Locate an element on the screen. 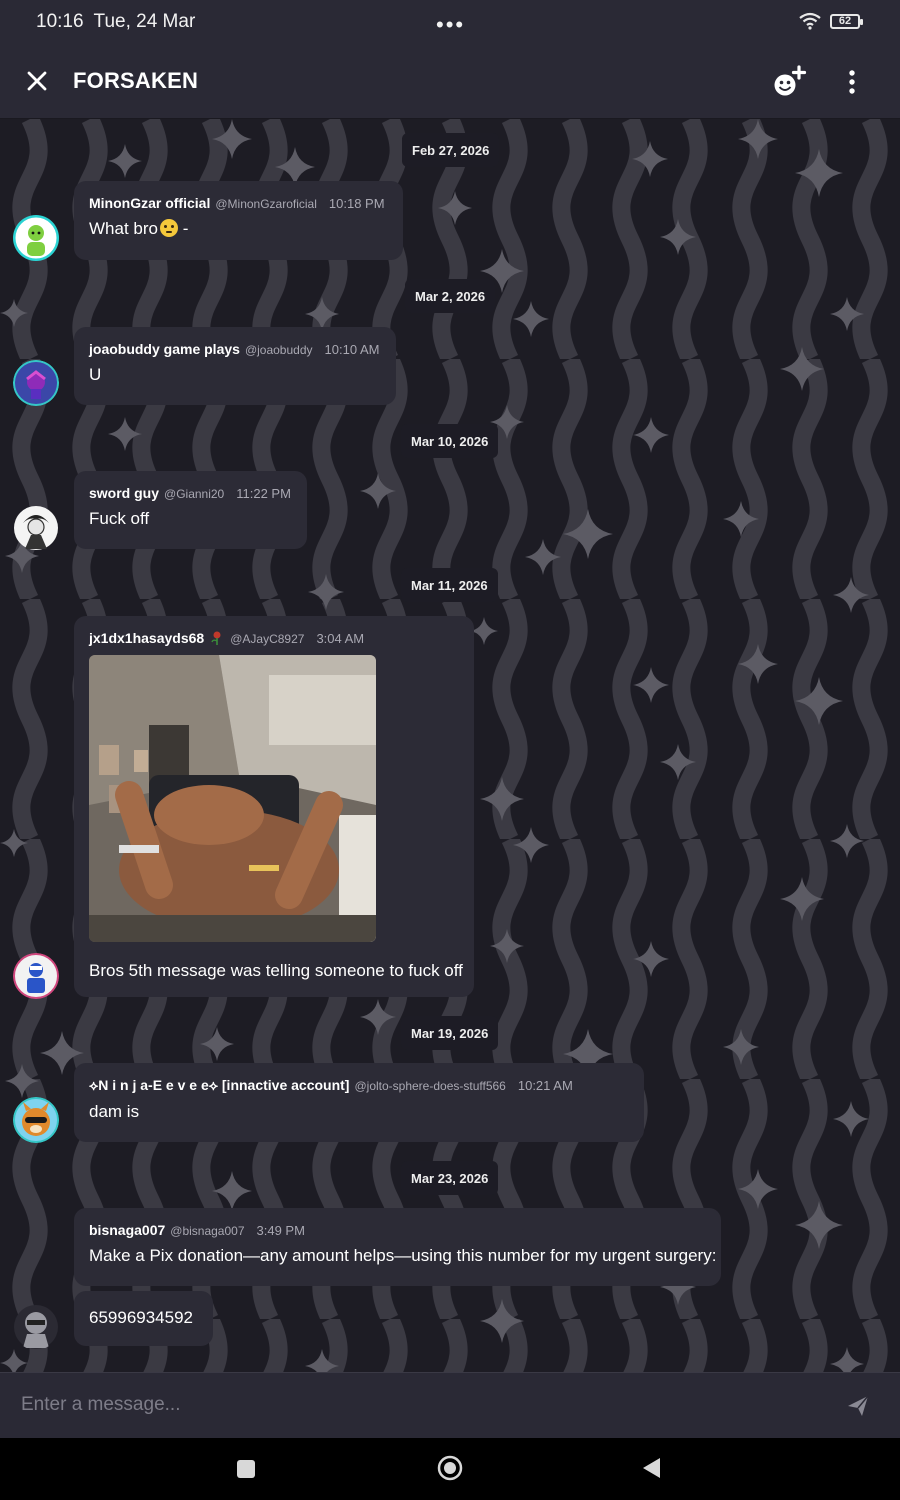 This screenshot has width=900, height=1500. chat-title: FORSAKEN is located at coordinates (136, 80).